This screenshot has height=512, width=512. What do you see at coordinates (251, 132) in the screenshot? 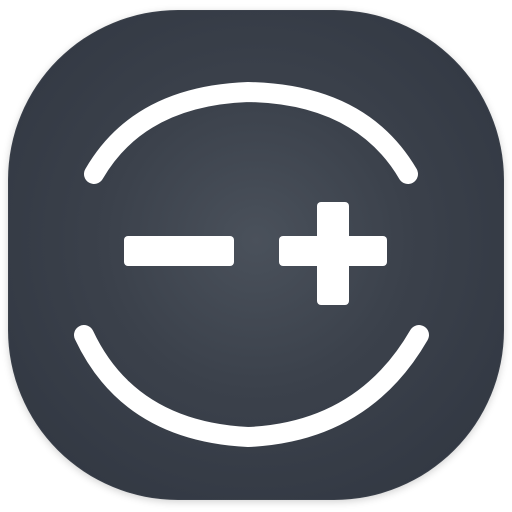
I see `top-arc` at bounding box center [251, 132].